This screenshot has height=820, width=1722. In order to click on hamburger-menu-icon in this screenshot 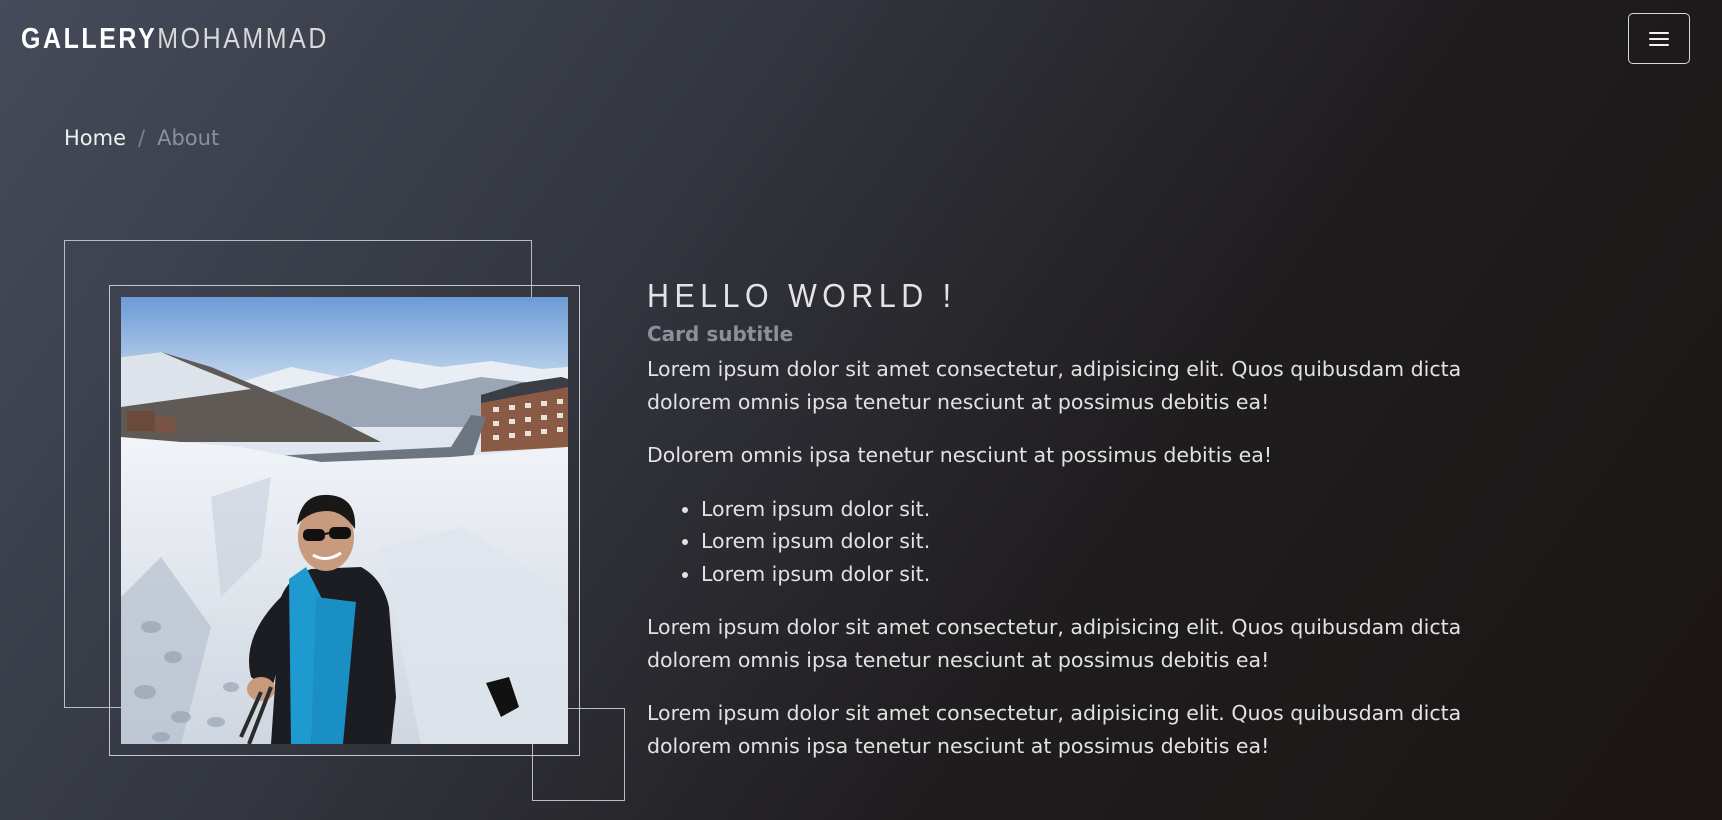, I will do `click(1659, 39)`.